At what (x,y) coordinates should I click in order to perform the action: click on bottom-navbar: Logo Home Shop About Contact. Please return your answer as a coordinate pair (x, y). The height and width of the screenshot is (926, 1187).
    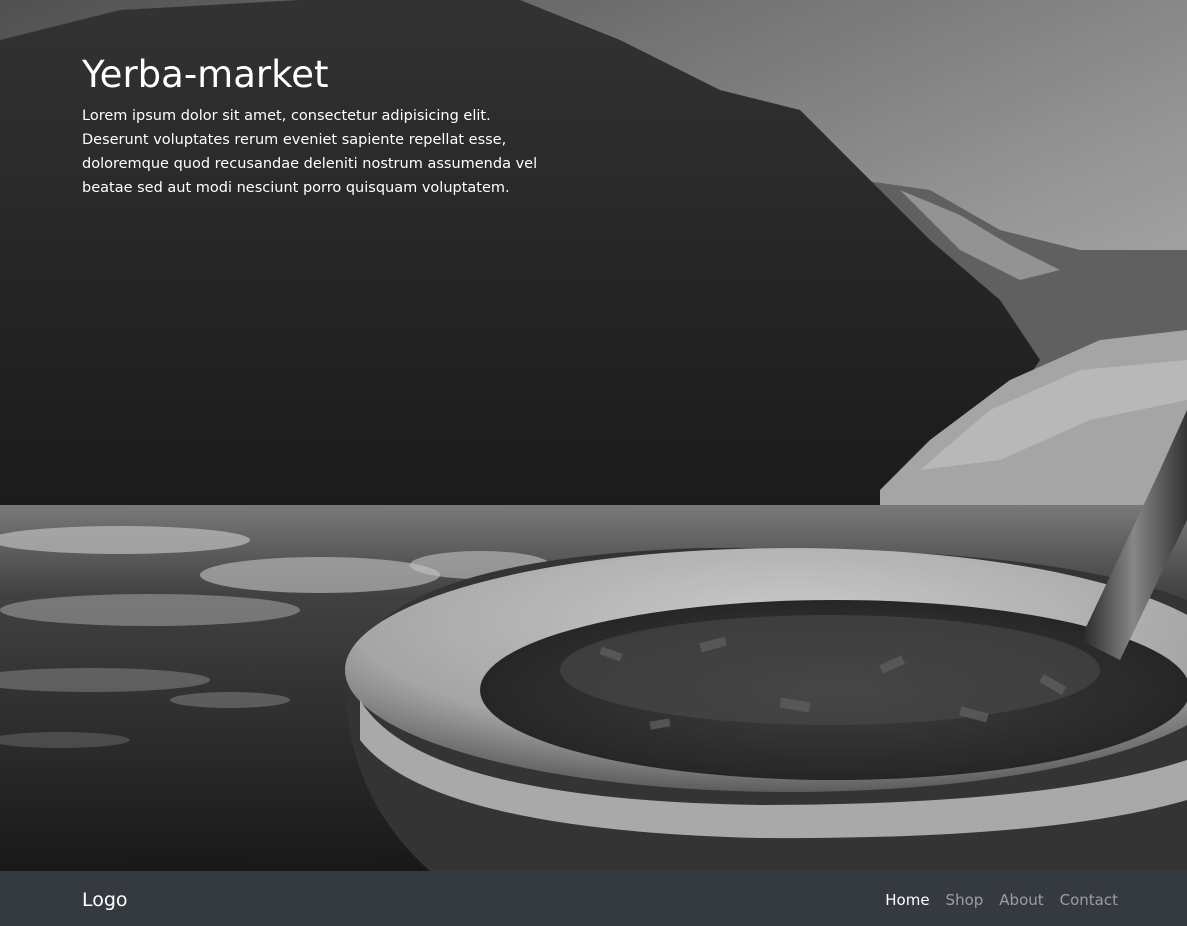
    Looking at the image, I should click on (593, 898).